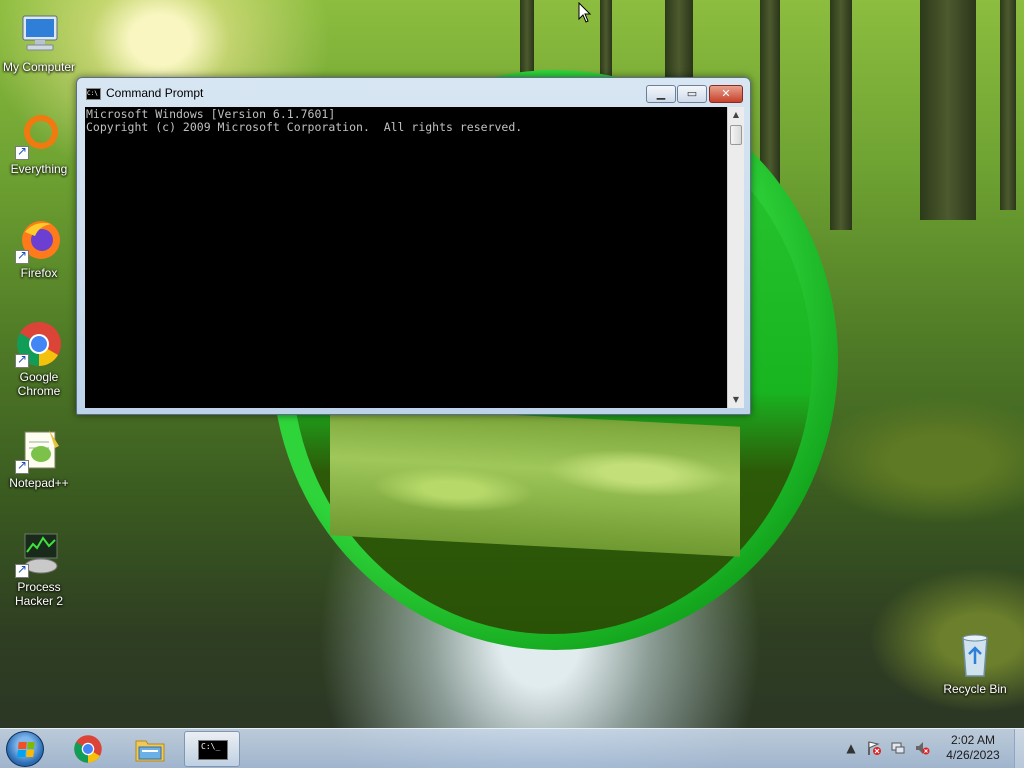 Image resolution: width=1024 pixels, height=768 pixels. What do you see at coordinates (39, 384) in the screenshot?
I see `desktop-icon-label: Google Chrome` at bounding box center [39, 384].